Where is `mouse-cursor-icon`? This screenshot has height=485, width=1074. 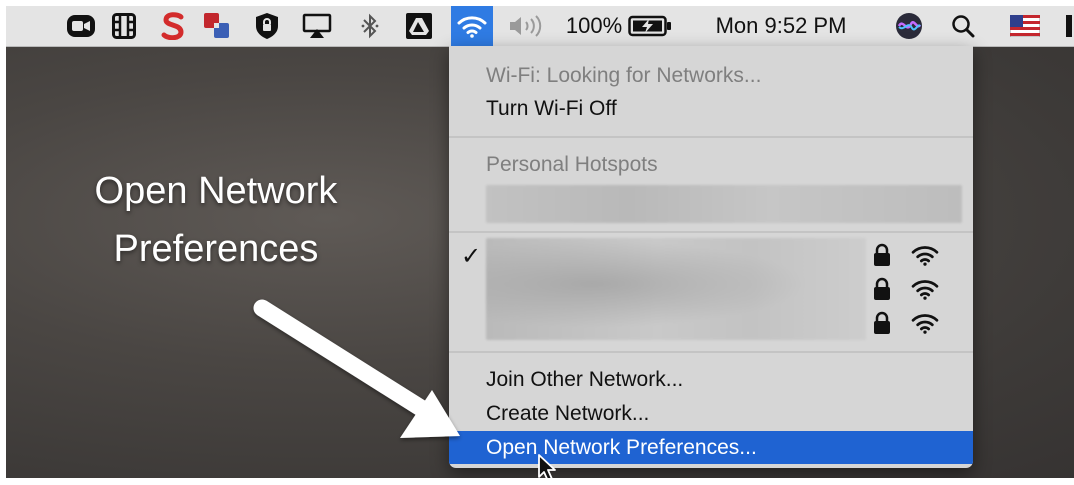
mouse-cursor-icon is located at coordinates (547, 466).